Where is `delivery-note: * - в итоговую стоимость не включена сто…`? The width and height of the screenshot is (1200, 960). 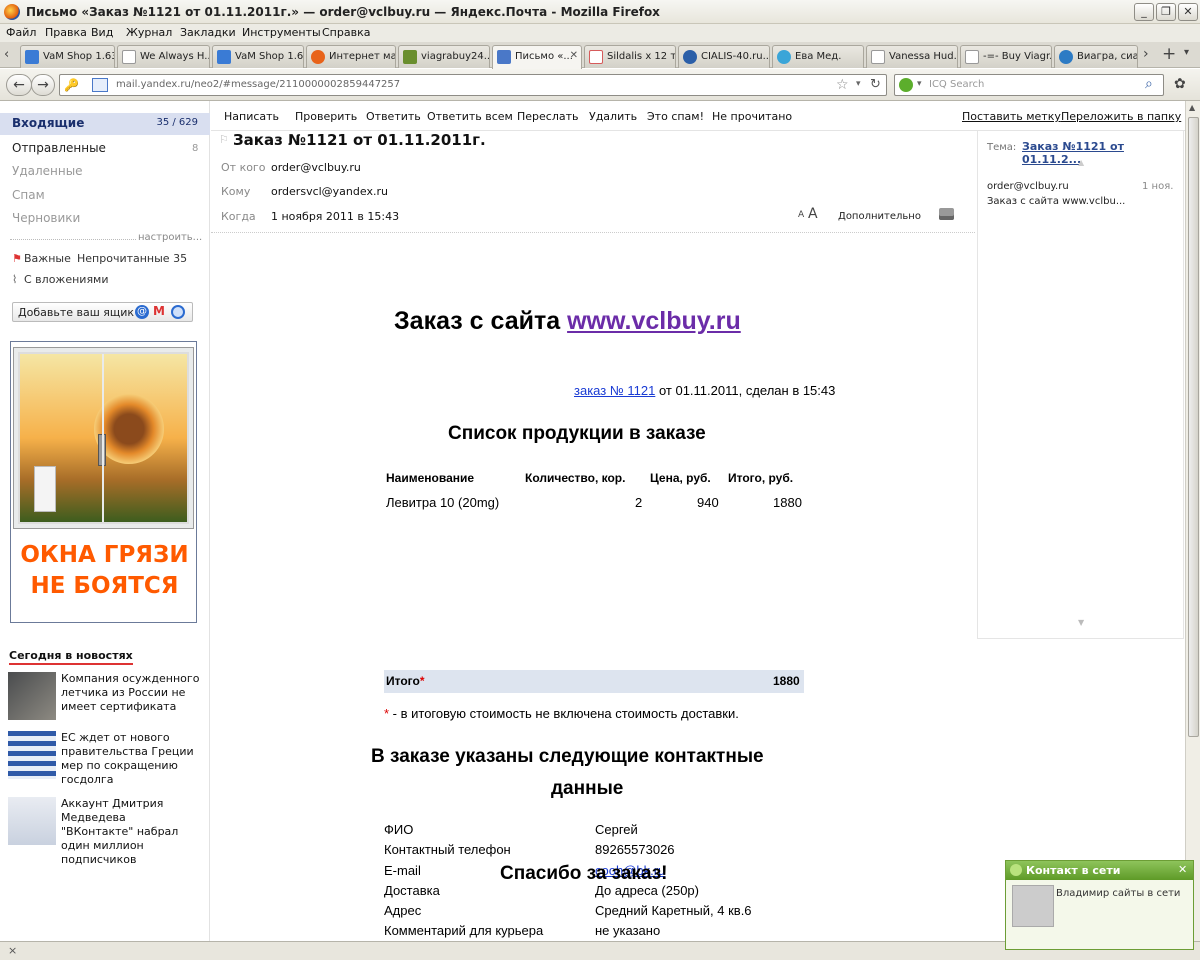 delivery-note: * - в итоговую стоимость не включена сто… is located at coordinates (561, 713).